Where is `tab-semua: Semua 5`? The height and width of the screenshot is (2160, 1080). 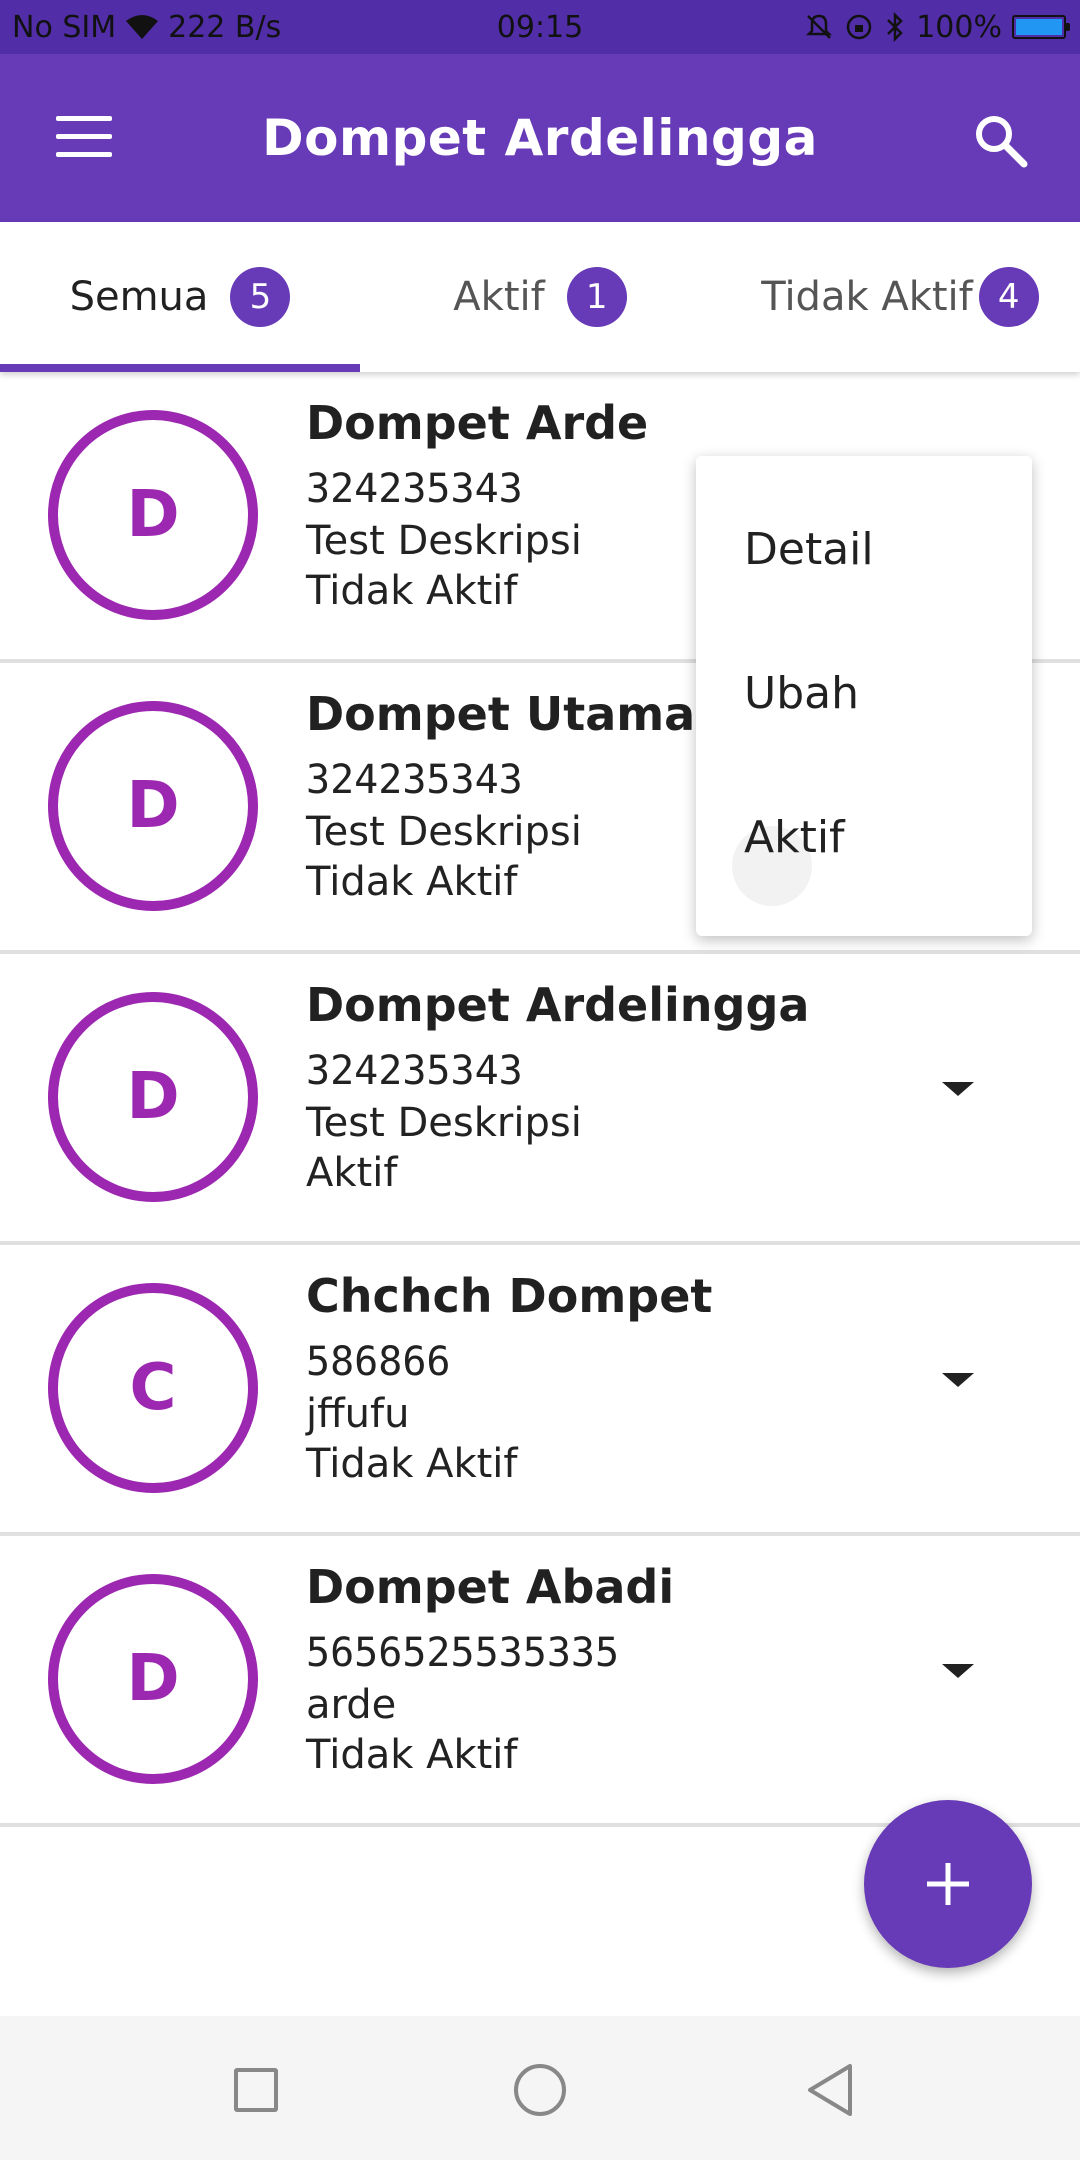
tab-semua: Semua 5 is located at coordinates (180, 297).